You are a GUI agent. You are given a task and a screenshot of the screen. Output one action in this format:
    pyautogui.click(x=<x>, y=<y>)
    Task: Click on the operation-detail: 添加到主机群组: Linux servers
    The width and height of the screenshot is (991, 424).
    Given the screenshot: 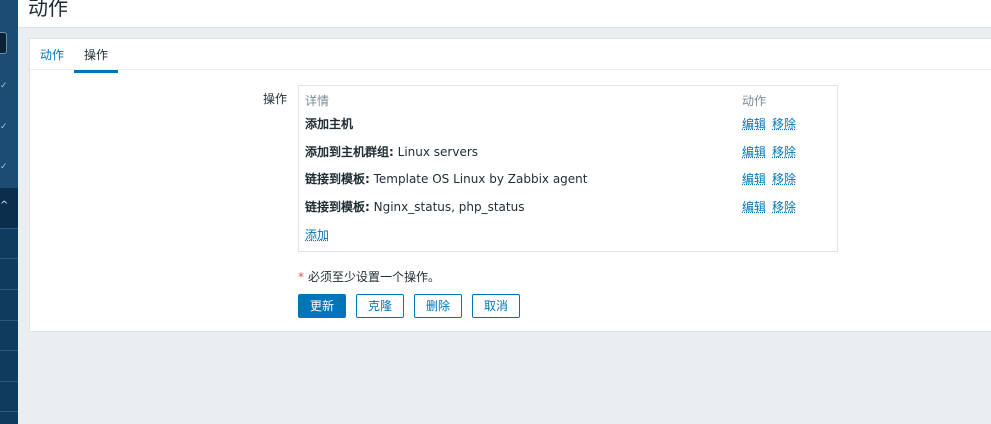 What is the action you would take?
    pyautogui.click(x=392, y=152)
    